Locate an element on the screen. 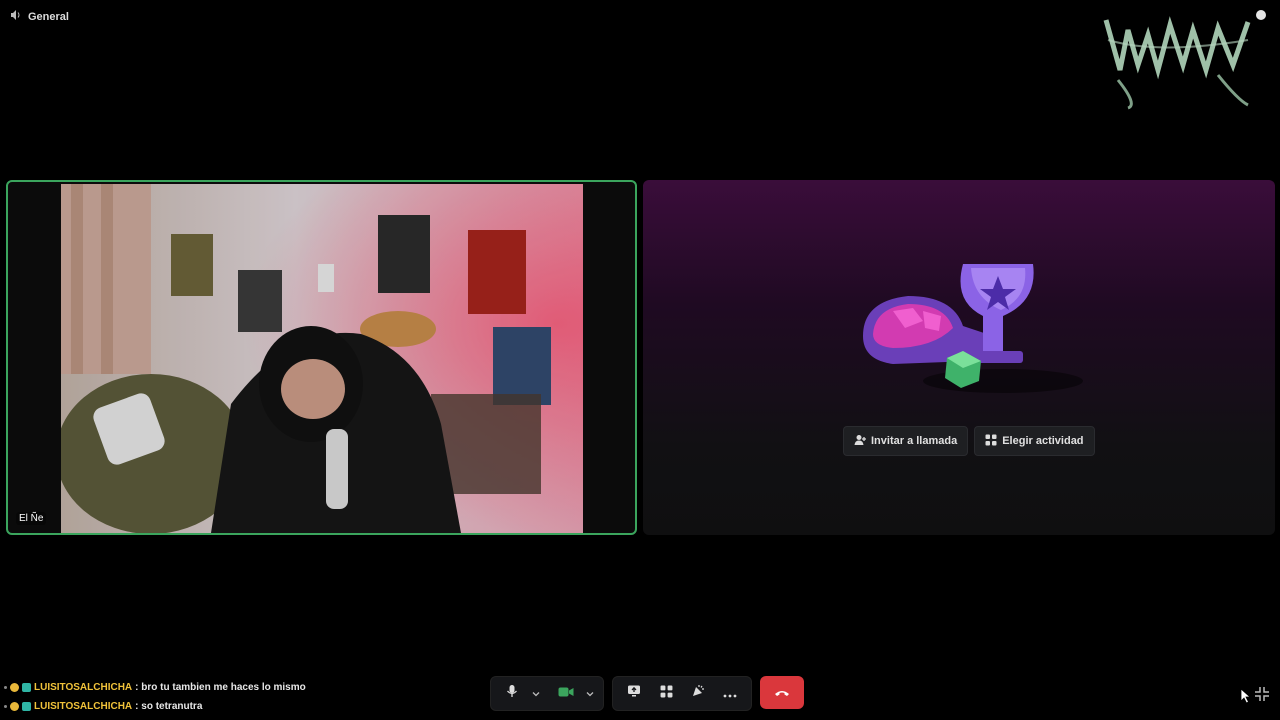  disconnect-button is located at coordinates (782, 692).